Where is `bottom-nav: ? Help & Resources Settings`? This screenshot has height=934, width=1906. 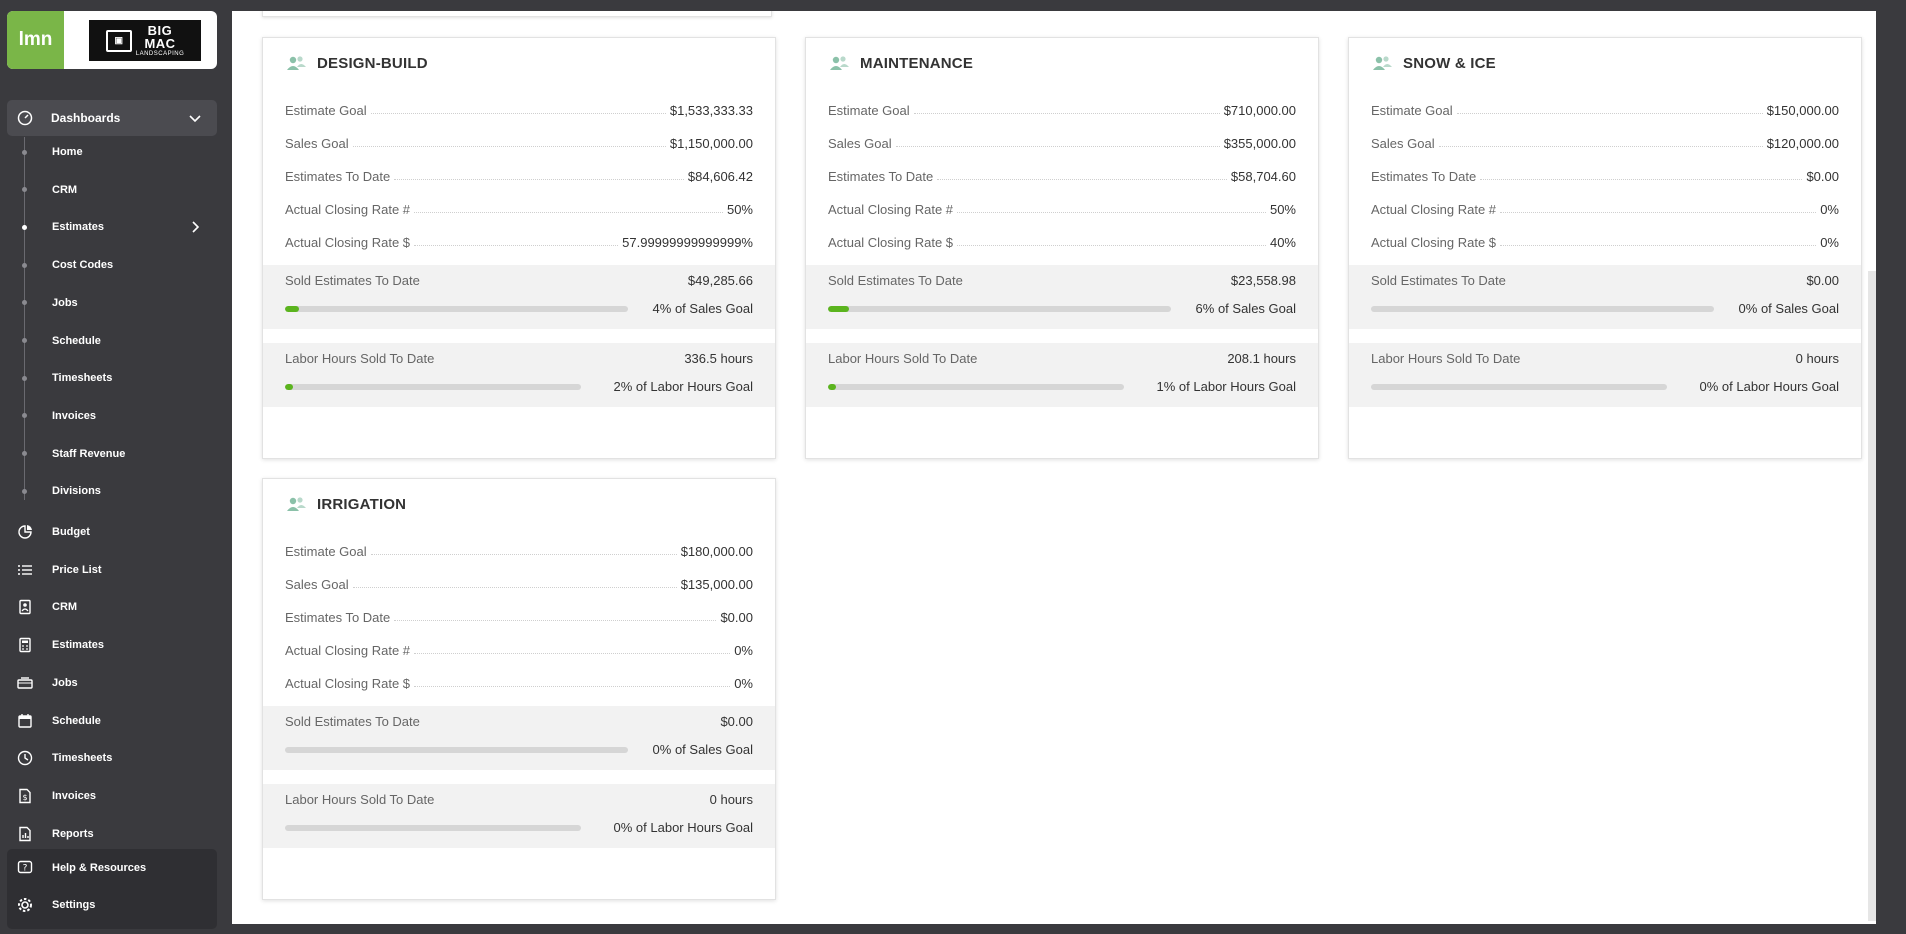
bottom-nav: ? Help & Resources Settings is located at coordinates (112, 889).